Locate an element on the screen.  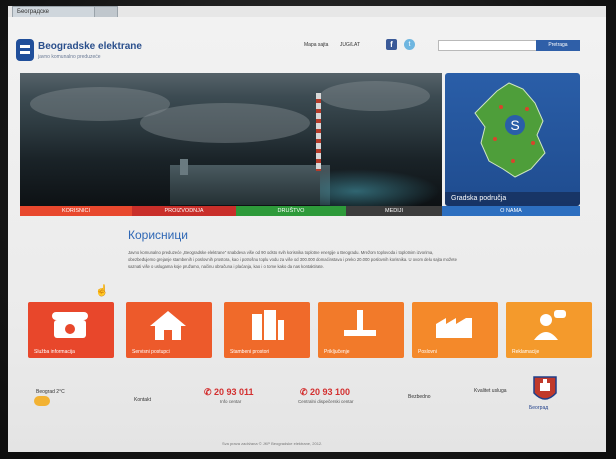
nav-drustvo: DRUŠTVO is located at coordinates (291, 211).